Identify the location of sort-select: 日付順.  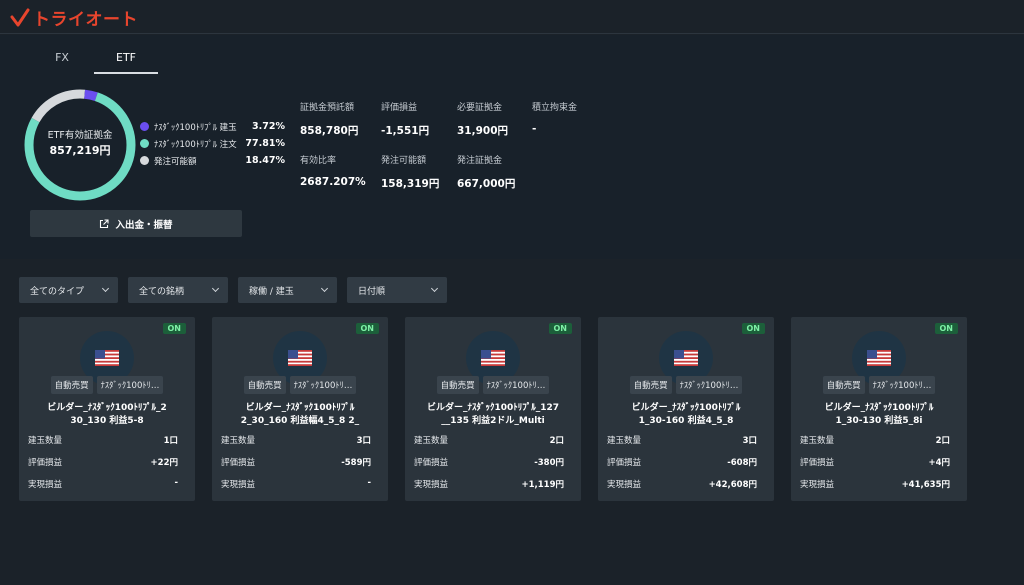
(397, 290).